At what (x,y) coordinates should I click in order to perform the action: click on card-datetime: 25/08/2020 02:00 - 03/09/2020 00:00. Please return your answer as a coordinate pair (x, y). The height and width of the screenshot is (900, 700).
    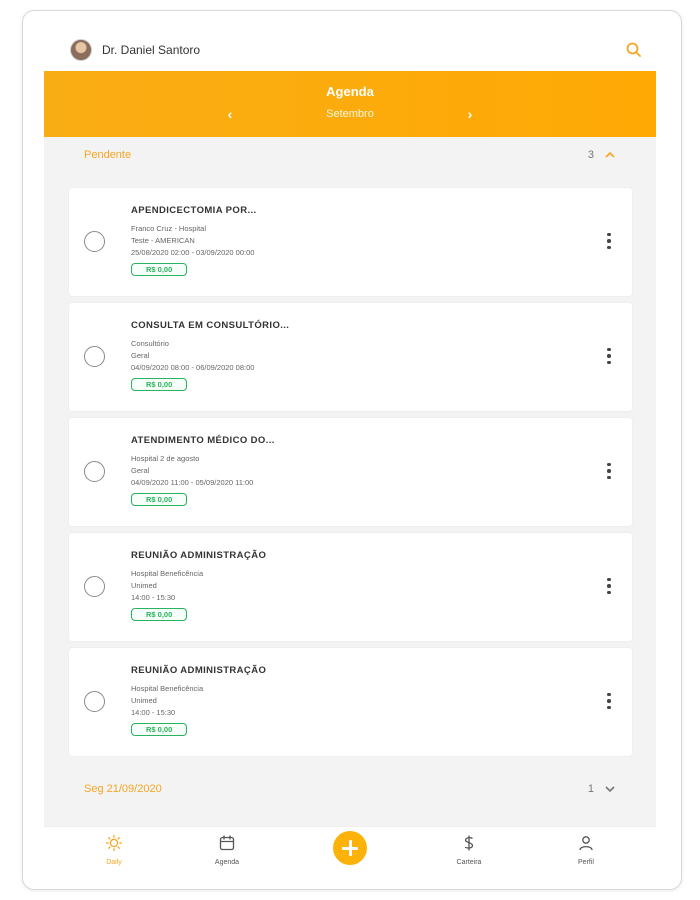
    Looking at the image, I should click on (193, 252).